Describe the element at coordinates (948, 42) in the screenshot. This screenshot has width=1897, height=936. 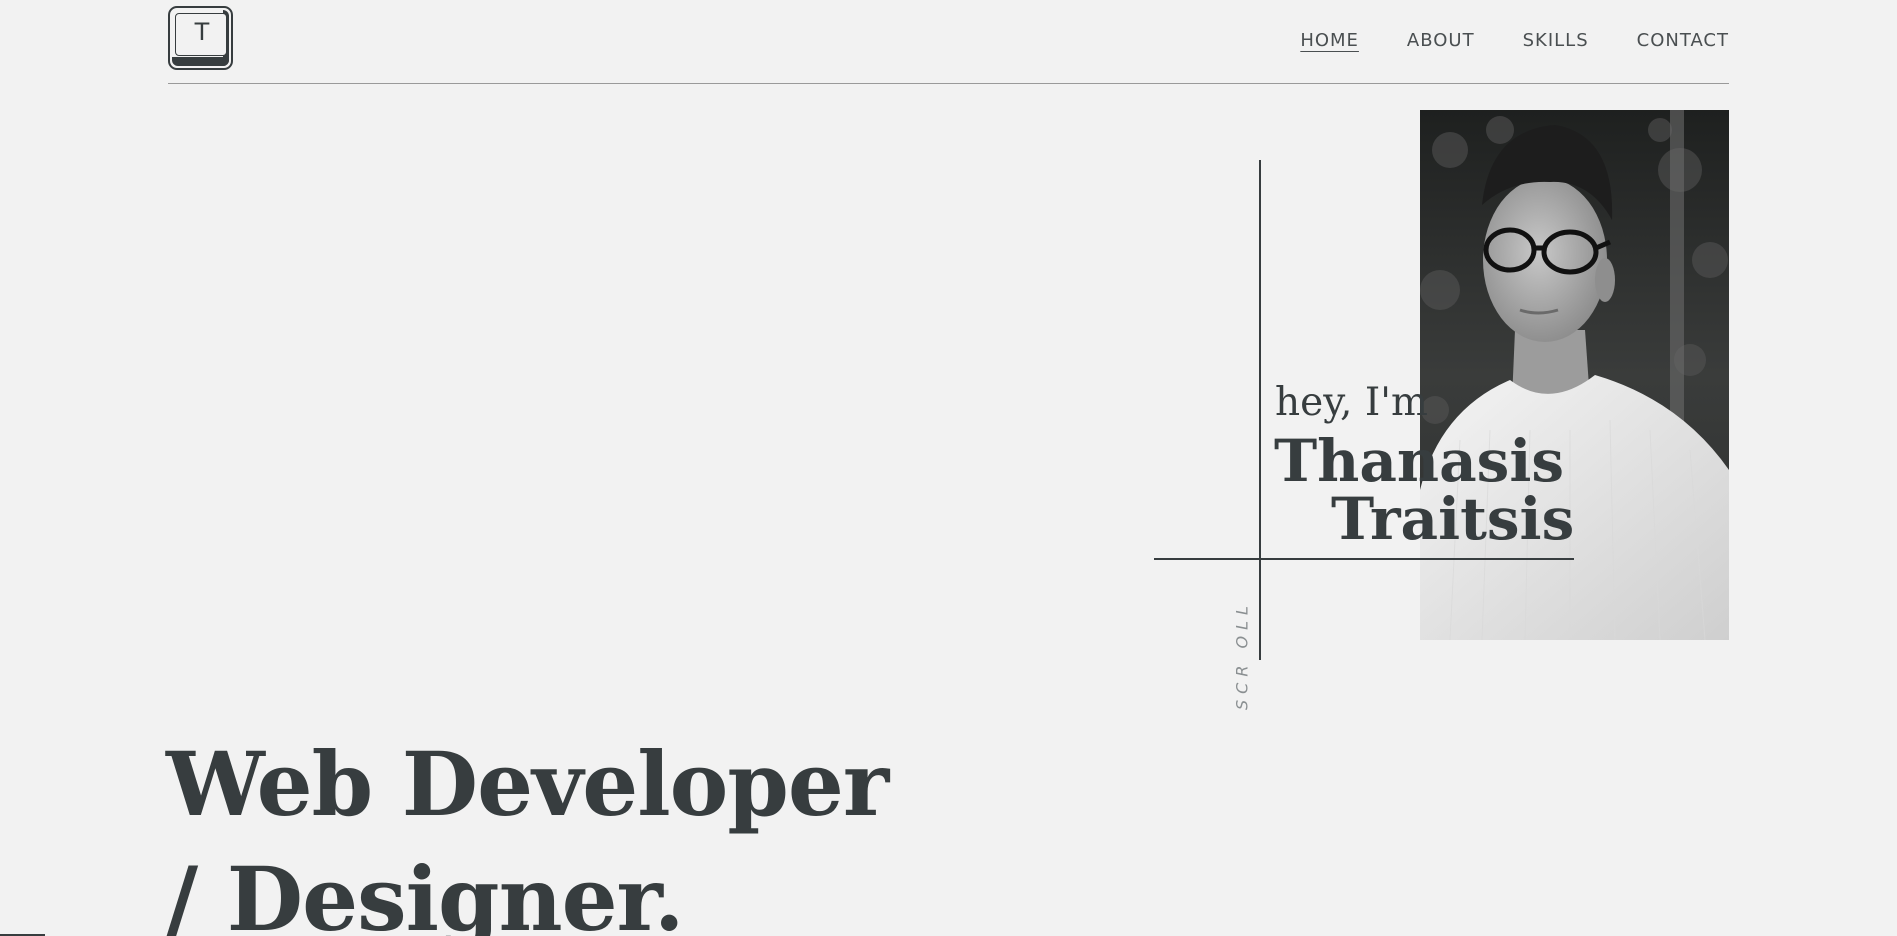
I see `site-header: T HOME ABOUT SKILLS CONTACT` at that location.